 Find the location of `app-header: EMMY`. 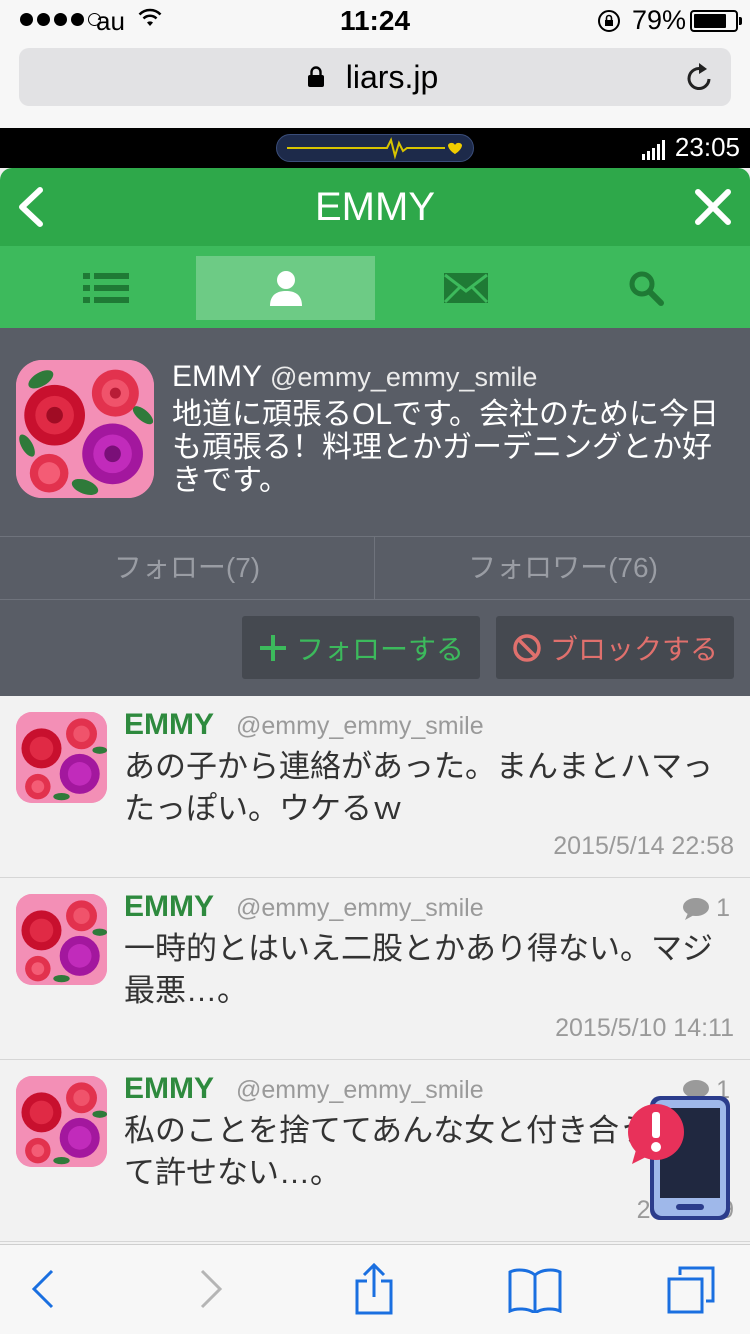

app-header: EMMY is located at coordinates (375, 207).